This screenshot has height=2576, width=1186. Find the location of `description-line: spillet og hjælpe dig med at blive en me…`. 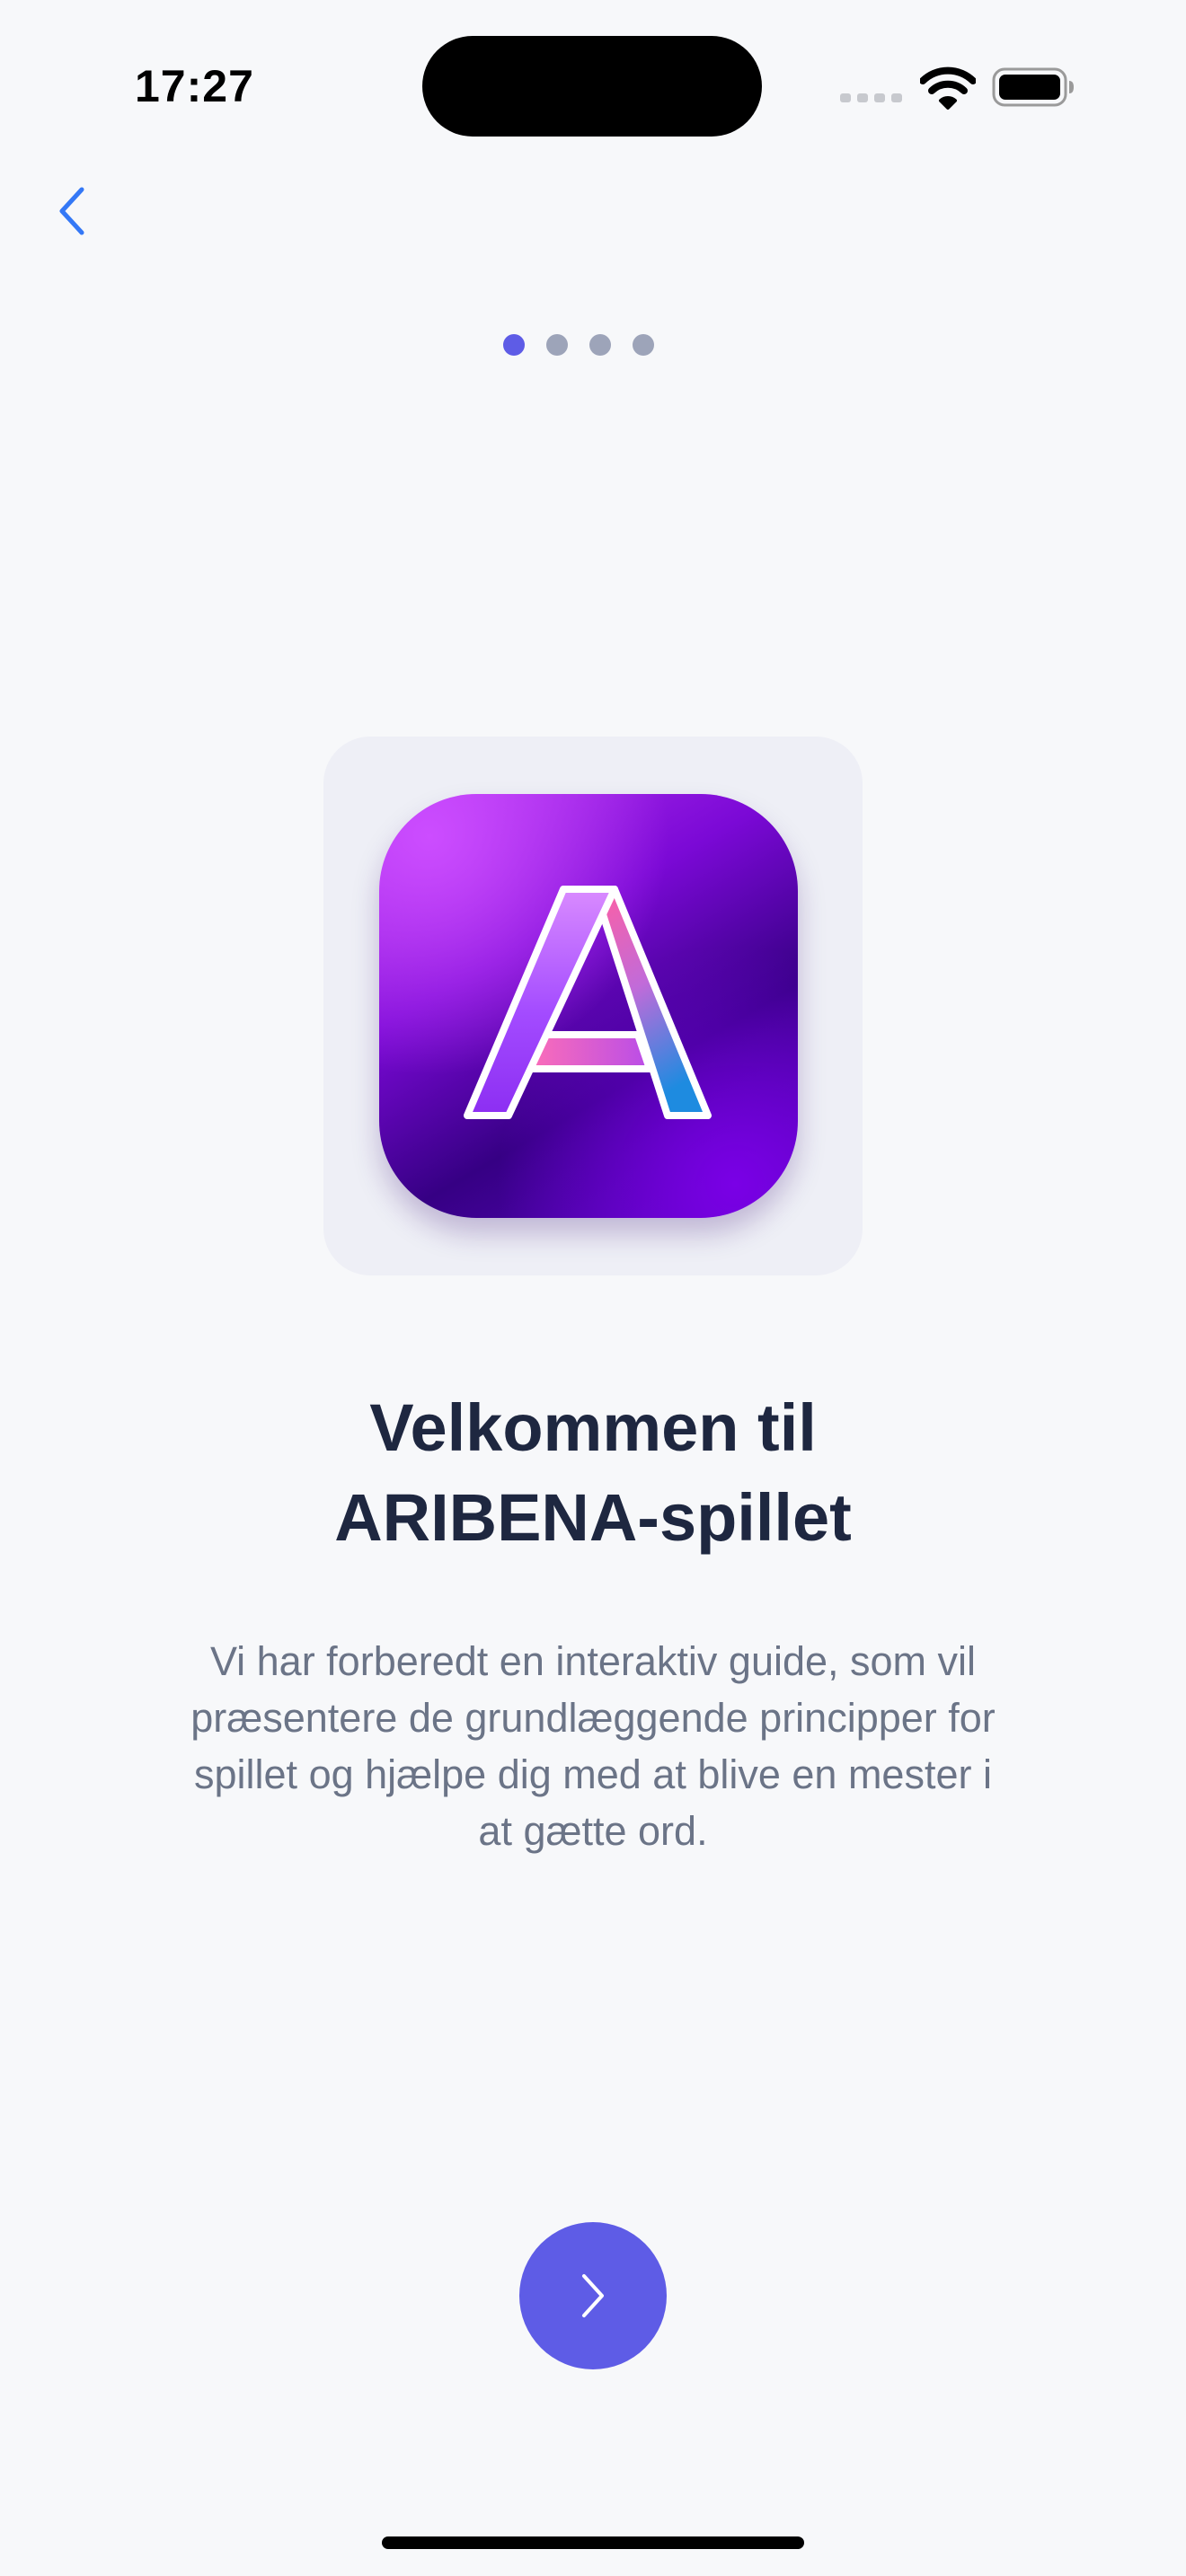

description-line: spillet og hjælpe dig med at blive en me… is located at coordinates (593, 1774).